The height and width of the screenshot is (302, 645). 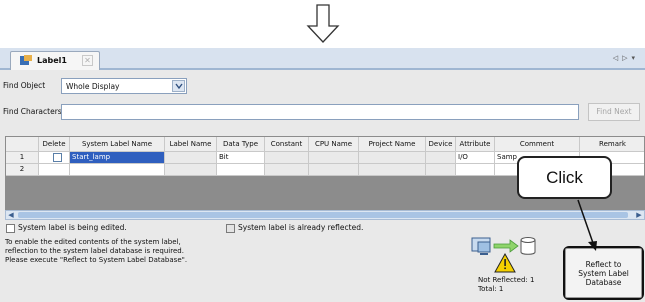 I want to click on find-object-label: Find Object, so click(x=24, y=85).